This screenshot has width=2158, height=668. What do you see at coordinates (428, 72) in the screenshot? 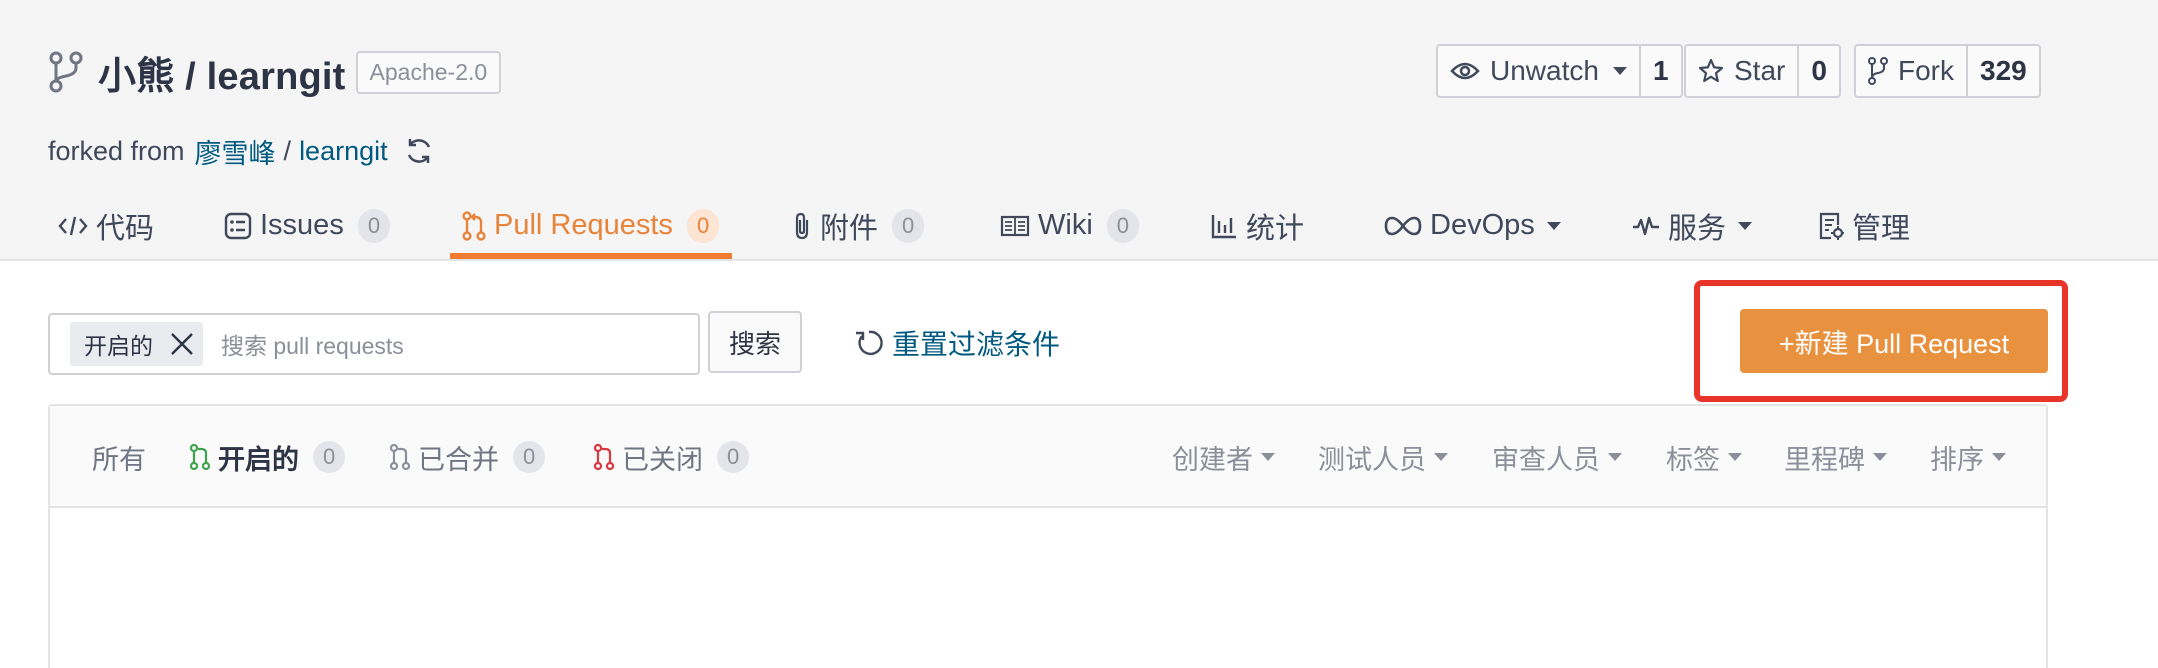
I see `license-badge: Apache-2.0` at bounding box center [428, 72].